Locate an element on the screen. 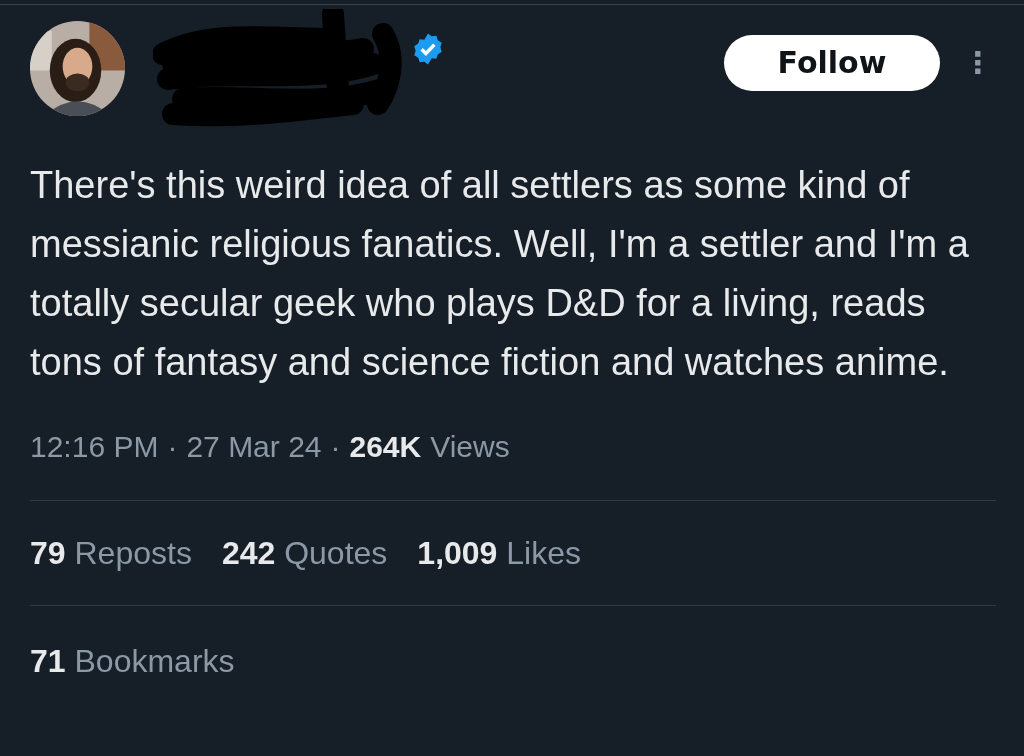 The height and width of the screenshot is (756, 1024). stat-link: 1,009 Likes is located at coordinates (499, 553).